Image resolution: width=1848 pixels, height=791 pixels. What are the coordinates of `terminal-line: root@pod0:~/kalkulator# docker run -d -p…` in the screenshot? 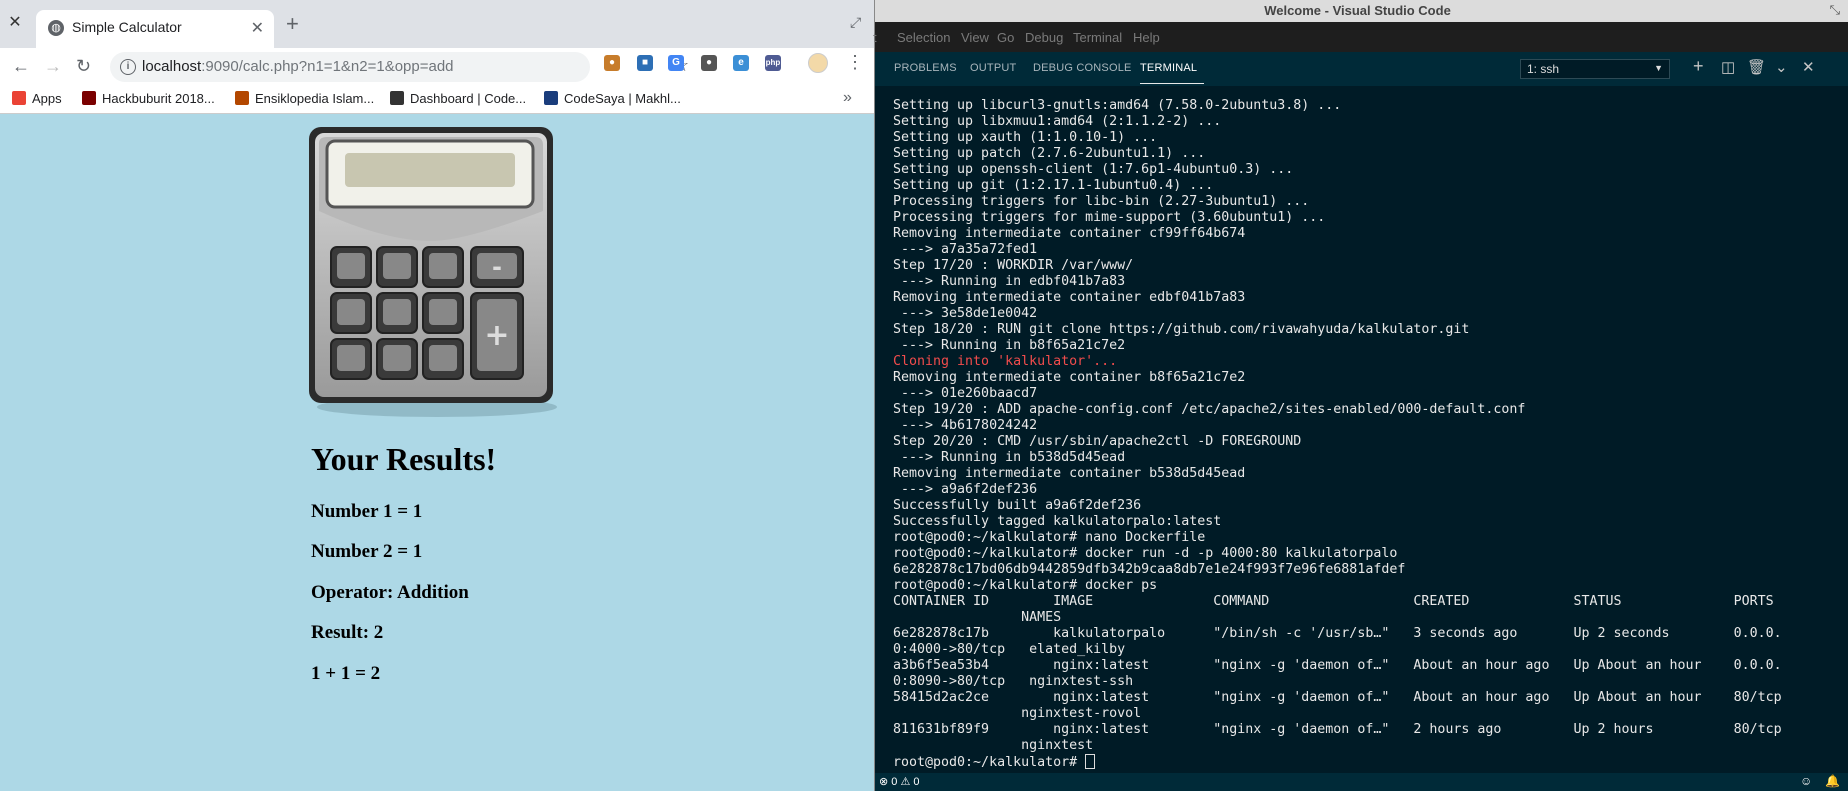 It's located at (1145, 553).